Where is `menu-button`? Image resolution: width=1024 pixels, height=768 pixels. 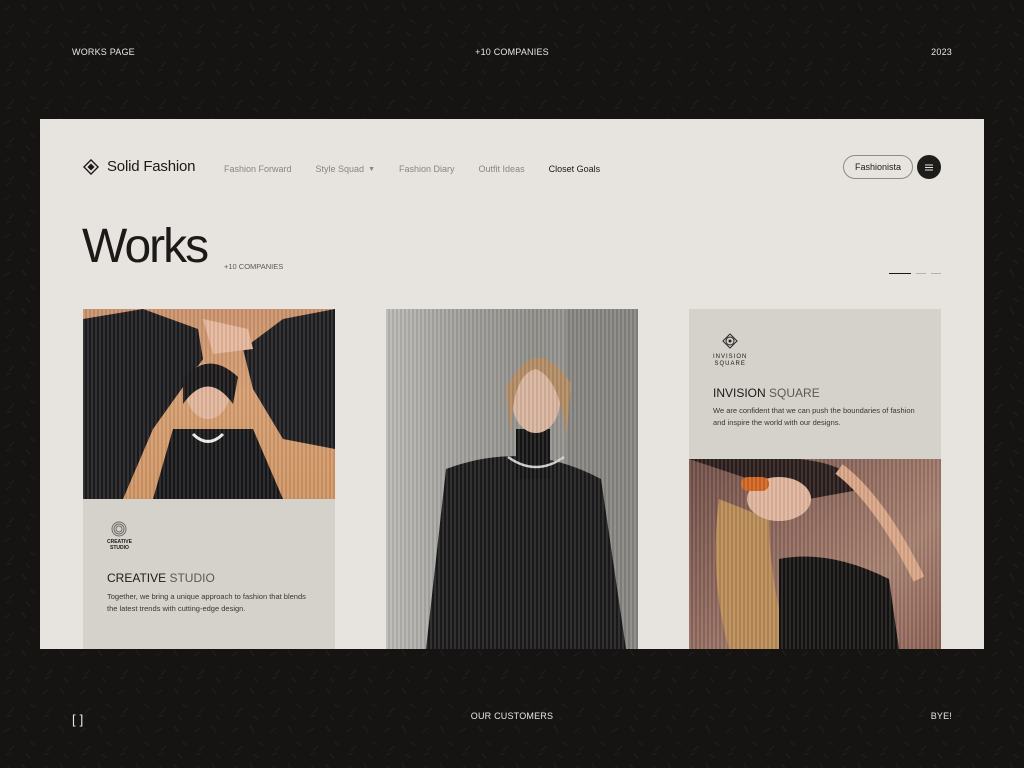 menu-button is located at coordinates (929, 167).